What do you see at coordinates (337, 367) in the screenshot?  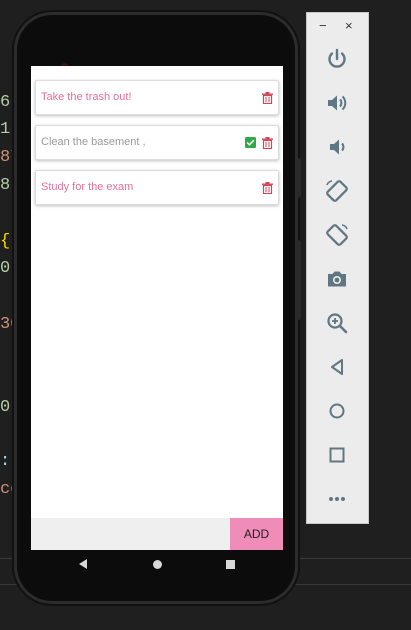 I see `back-icon` at bounding box center [337, 367].